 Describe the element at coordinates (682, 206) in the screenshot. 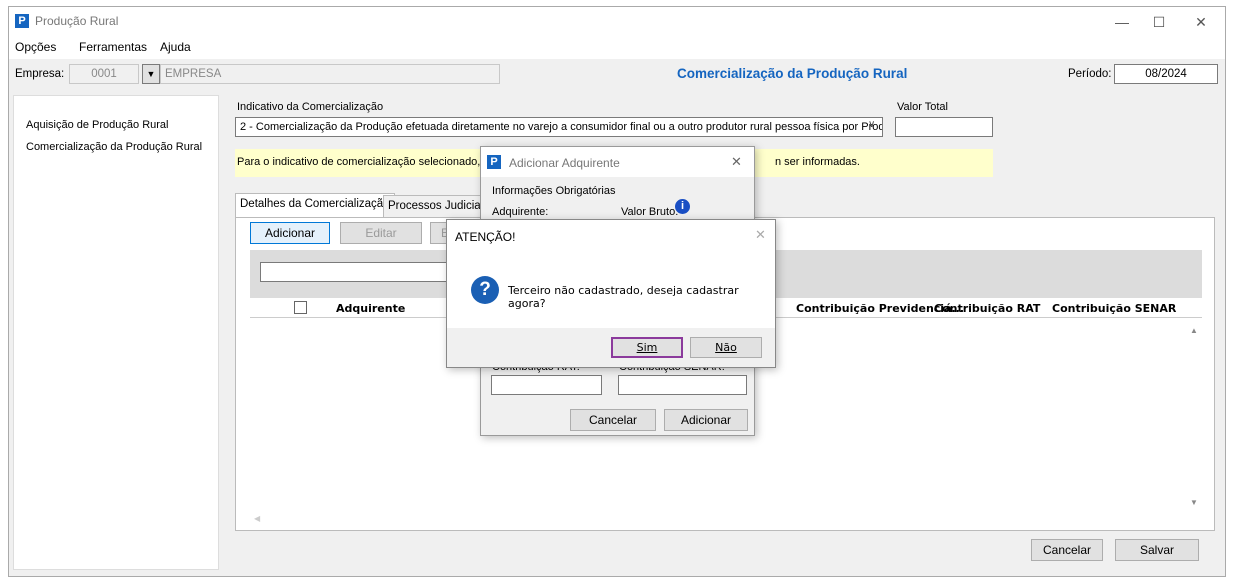

I see `info-icon: i` at that location.